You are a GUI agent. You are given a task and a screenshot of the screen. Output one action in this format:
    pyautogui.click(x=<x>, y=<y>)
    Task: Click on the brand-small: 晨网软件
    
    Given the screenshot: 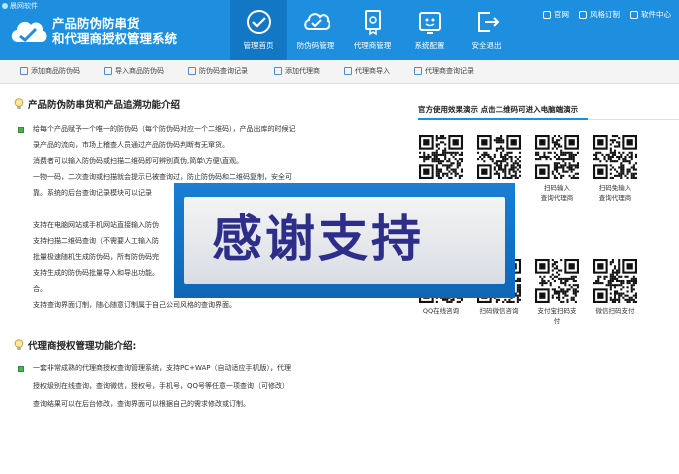 What is the action you would take?
    pyautogui.click(x=20, y=6)
    